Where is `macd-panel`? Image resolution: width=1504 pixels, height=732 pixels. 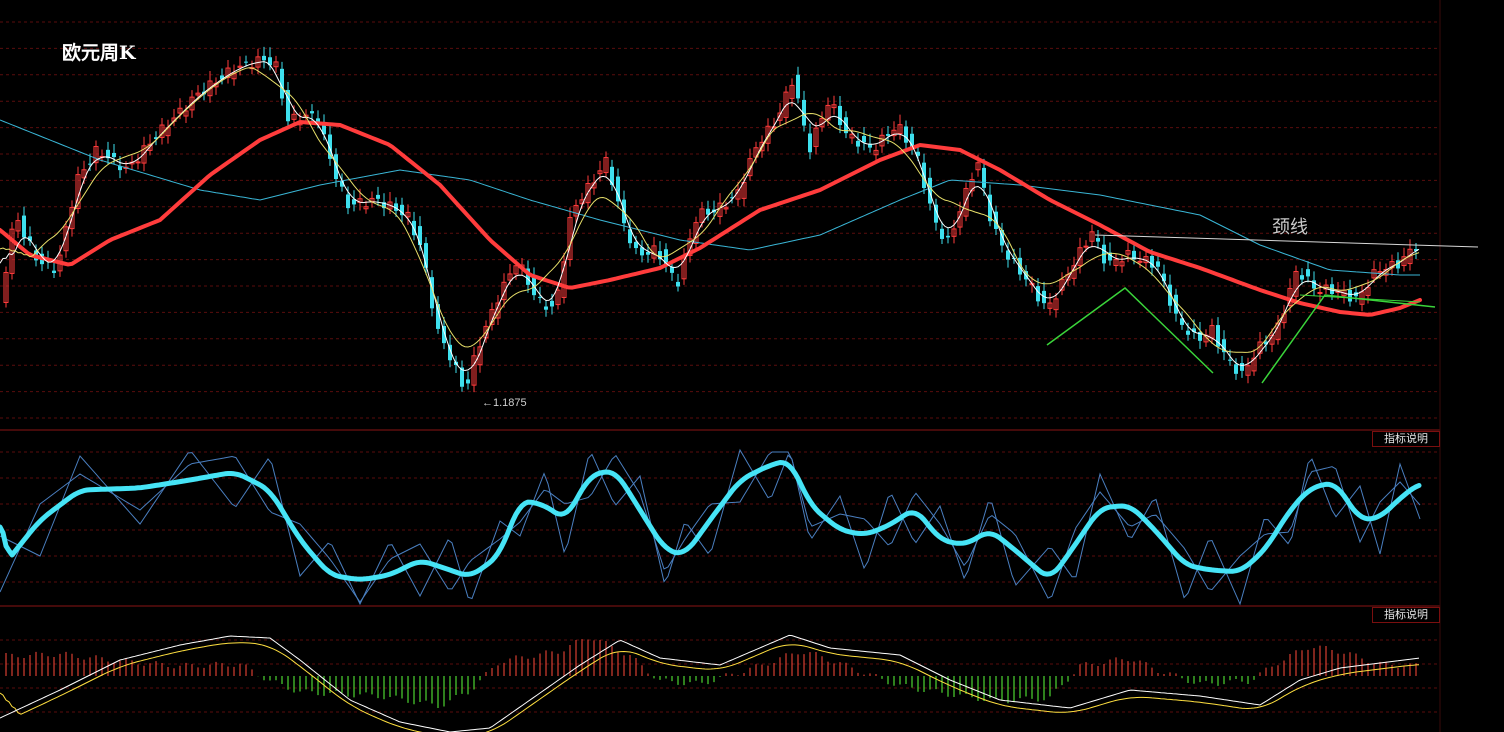 macd-panel is located at coordinates (710, 683).